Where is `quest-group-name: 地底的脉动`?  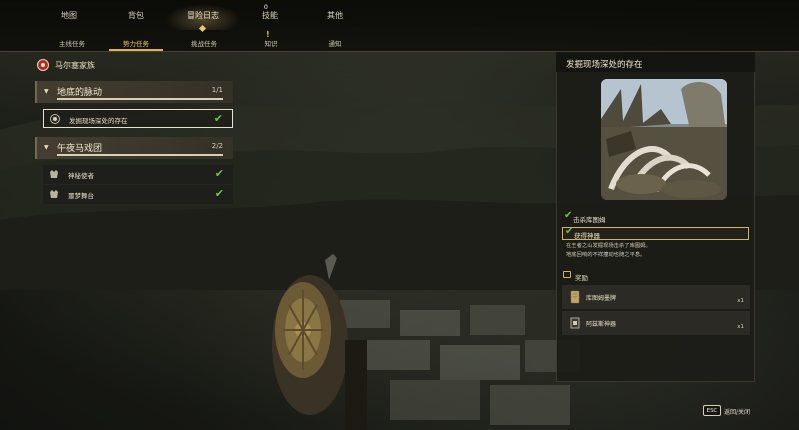
quest-group-name: 地底的脉动 is located at coordinates (80, 93).